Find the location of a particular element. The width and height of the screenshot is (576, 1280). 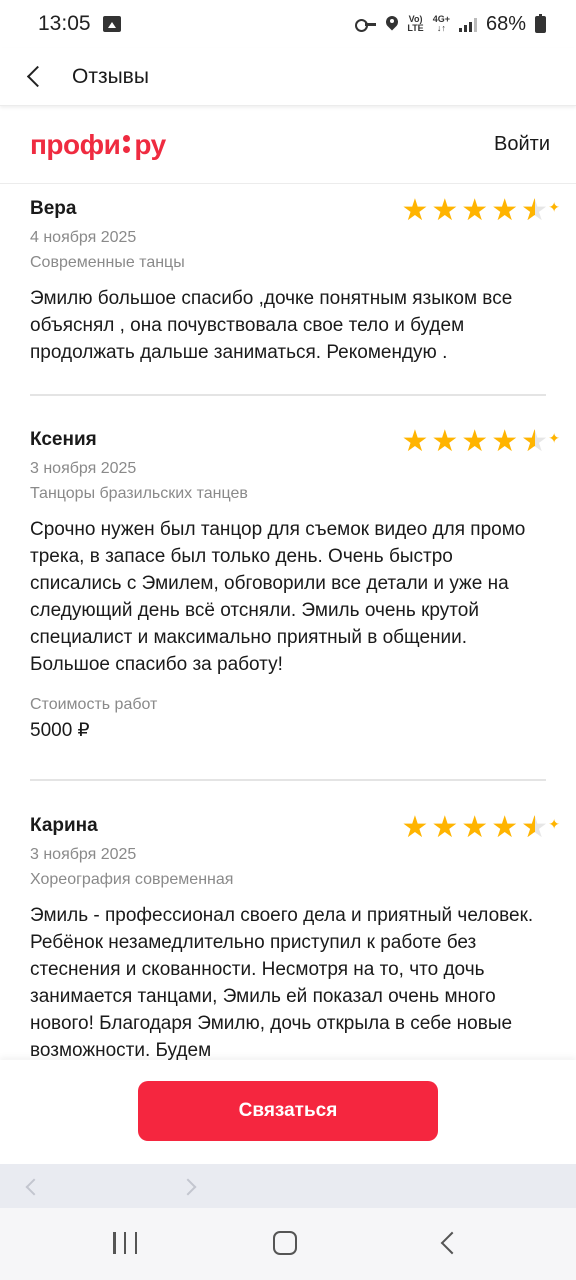

location-icon is located at coordinates (392, 24).